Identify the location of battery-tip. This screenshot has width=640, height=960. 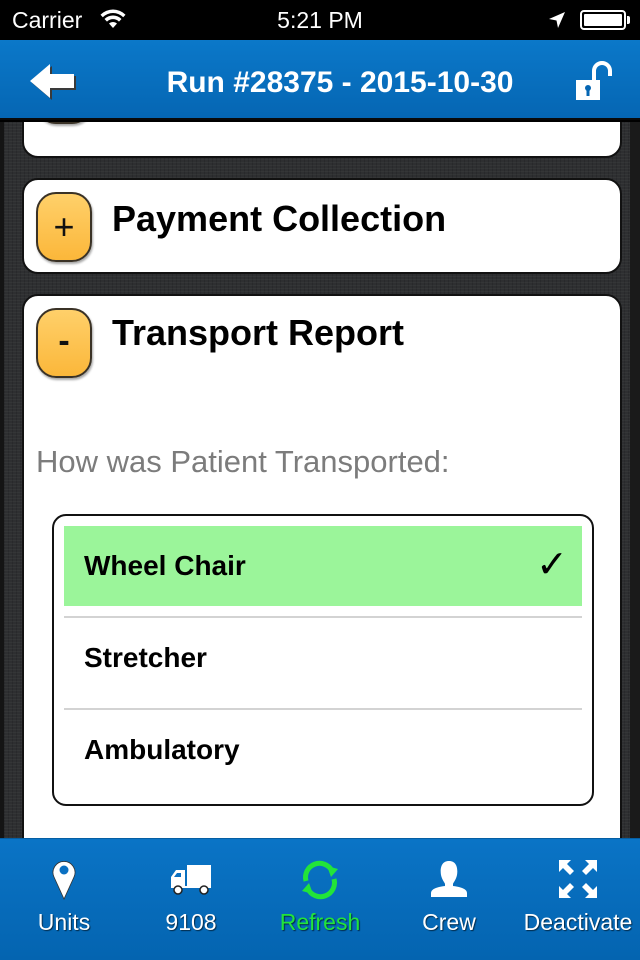
(628, 20).